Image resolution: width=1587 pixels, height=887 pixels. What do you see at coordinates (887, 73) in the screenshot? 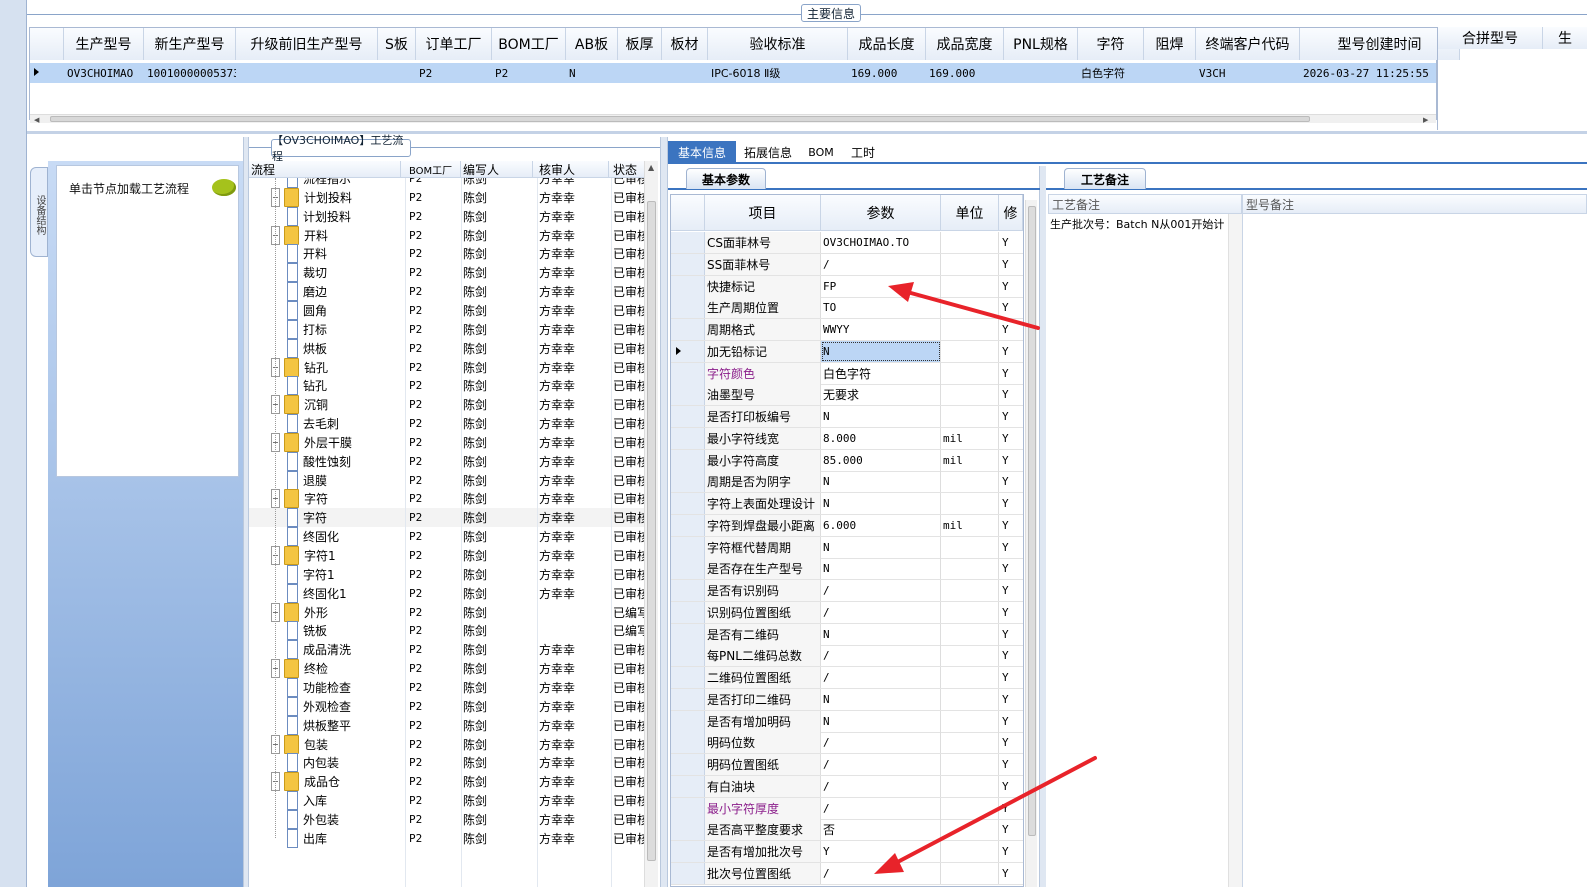
I see `main-grid-cell: 169.000` at bounding box center [887, 73].